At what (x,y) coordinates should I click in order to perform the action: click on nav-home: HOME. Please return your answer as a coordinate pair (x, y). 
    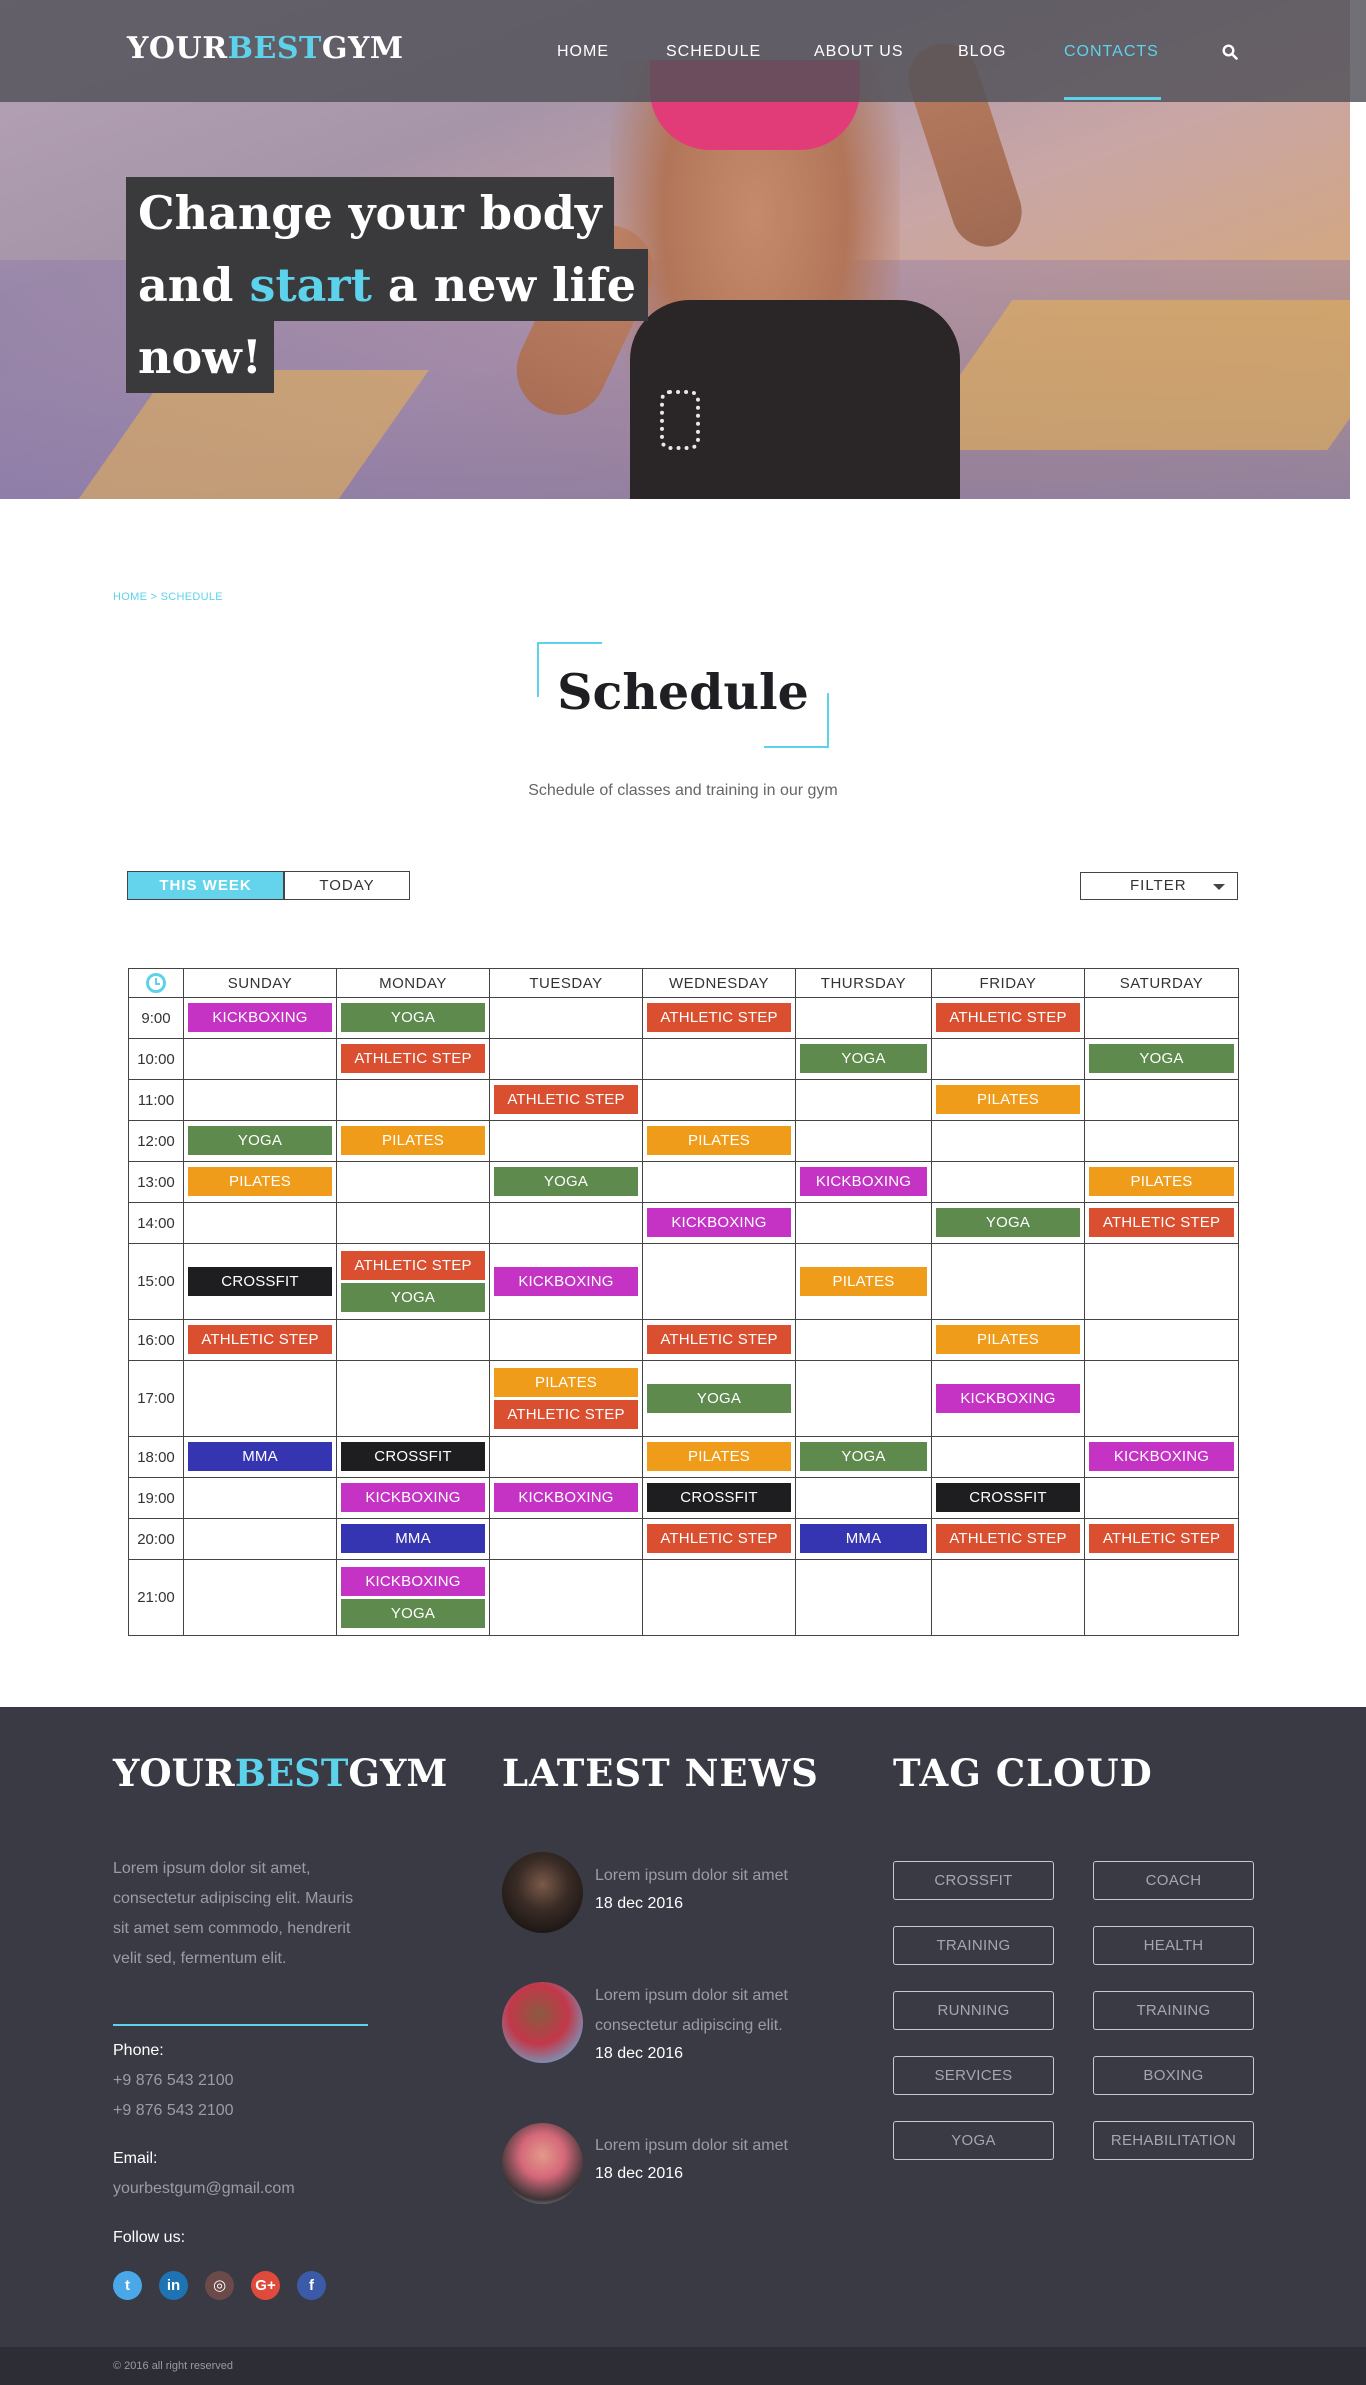
    Looking at the image, I should click on (583, 52).